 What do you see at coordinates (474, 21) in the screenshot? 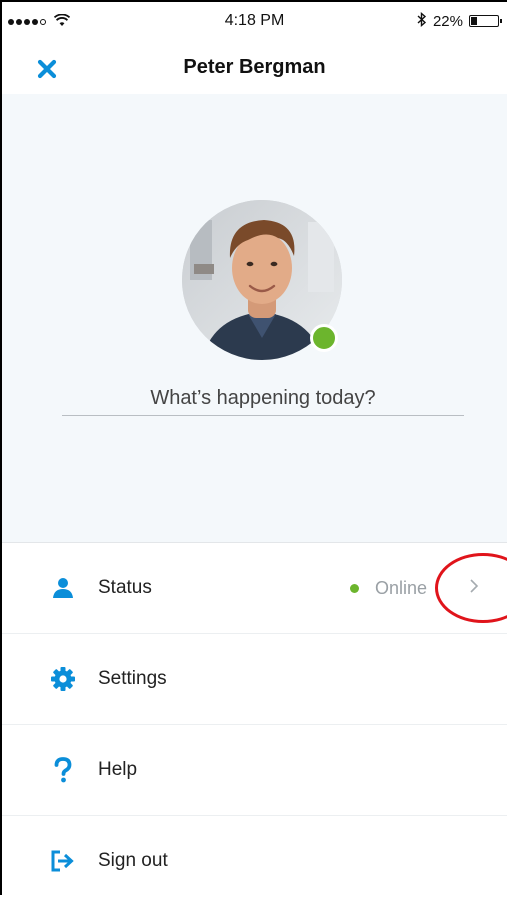
I see `battery-level` at bounding box center [474, 21].